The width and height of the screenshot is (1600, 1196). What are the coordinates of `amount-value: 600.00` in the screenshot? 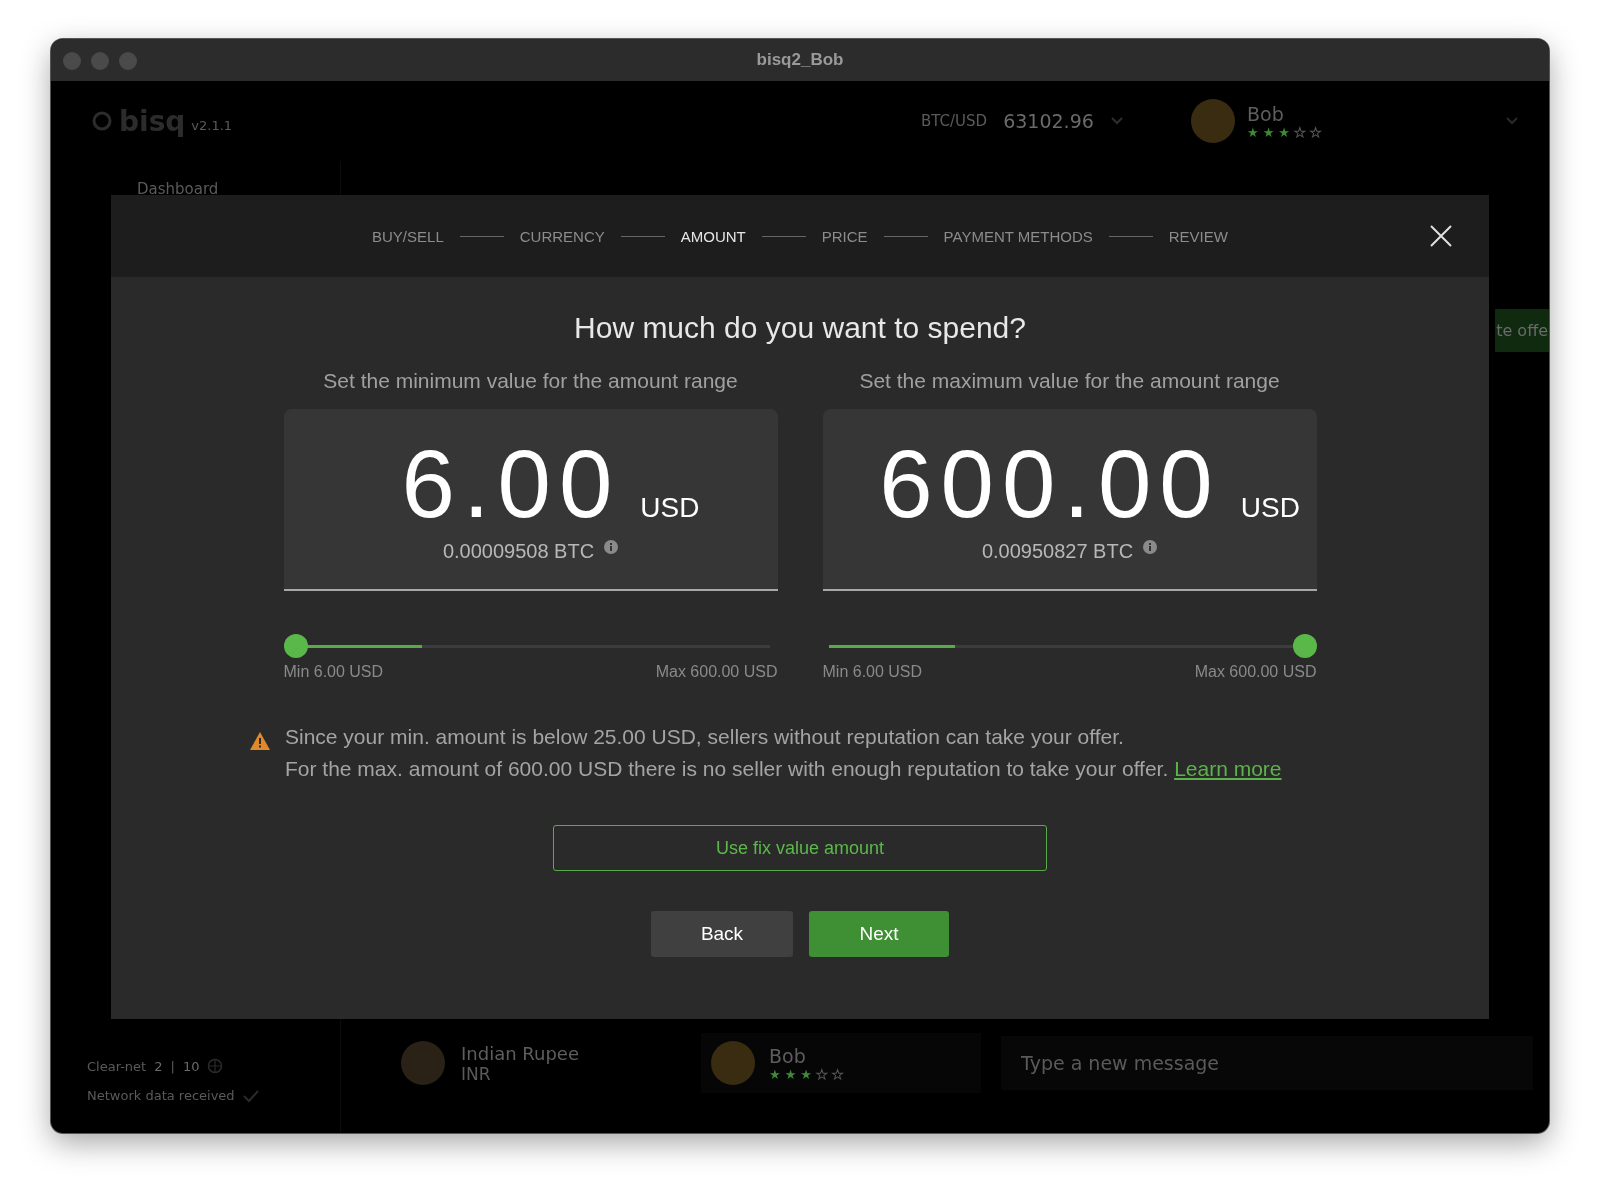 It's located at (1050, 483).